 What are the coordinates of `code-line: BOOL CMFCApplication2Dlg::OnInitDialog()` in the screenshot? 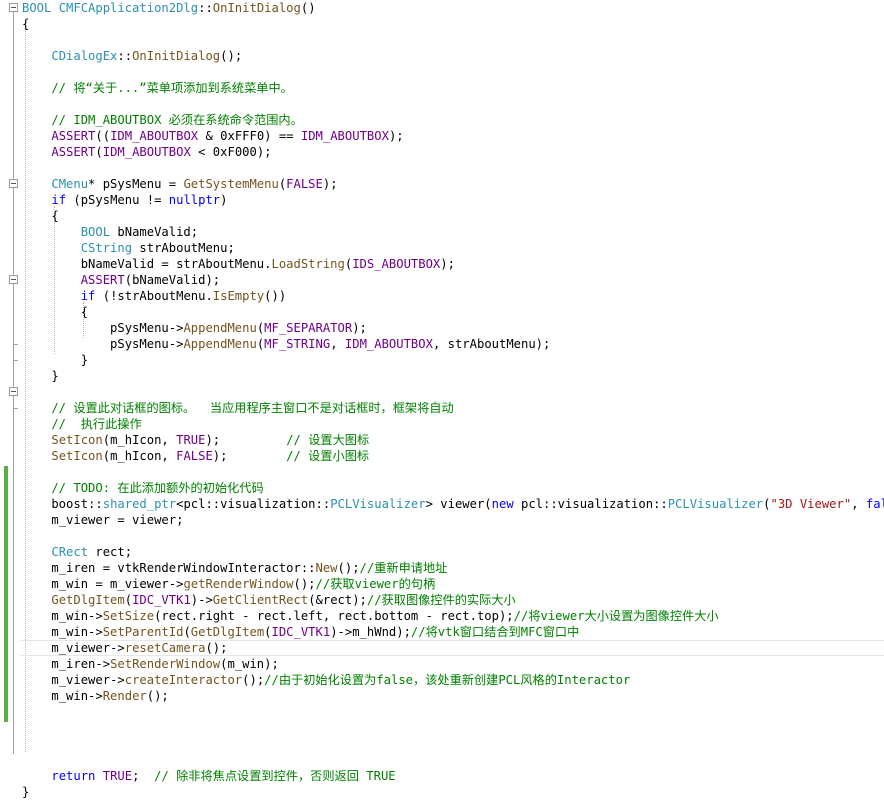 It's located at (169, 8).